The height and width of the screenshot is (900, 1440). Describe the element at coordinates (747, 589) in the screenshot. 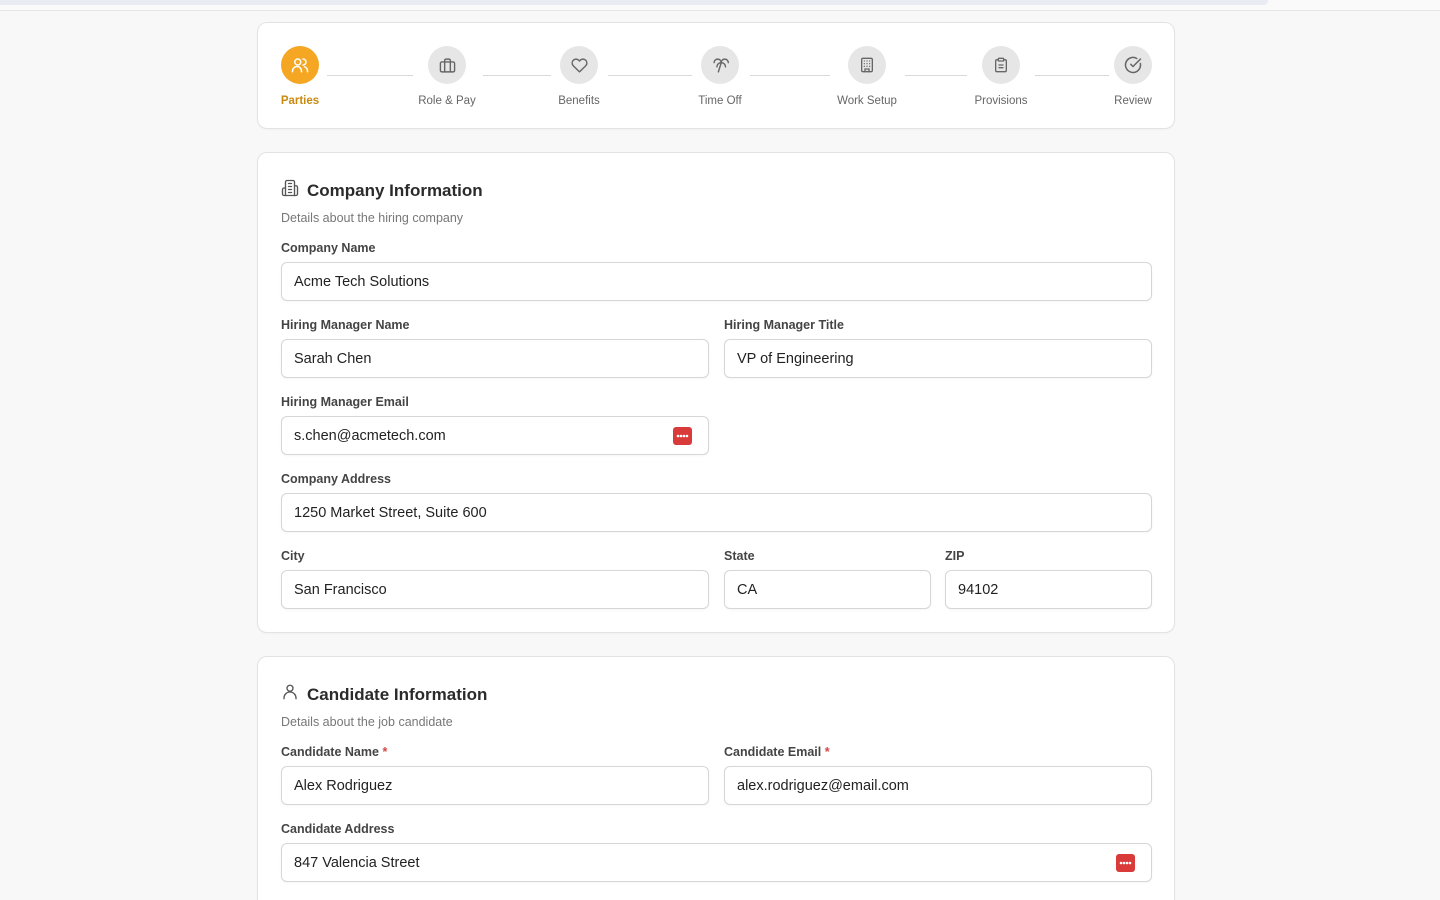

I see `input-value: CA` at that location.